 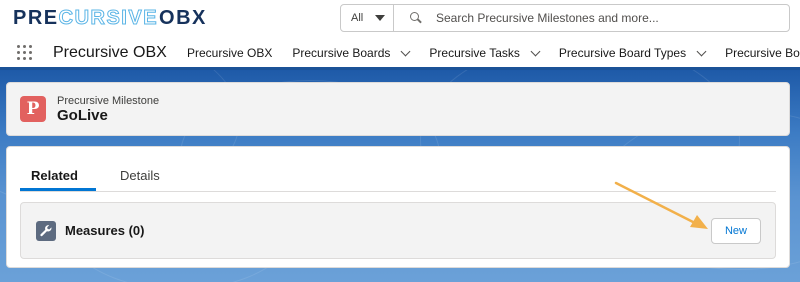 What do you see at coordinates (736, 231) in the screenshot?
I see `new-button: New` at bounding box center [736, 231].